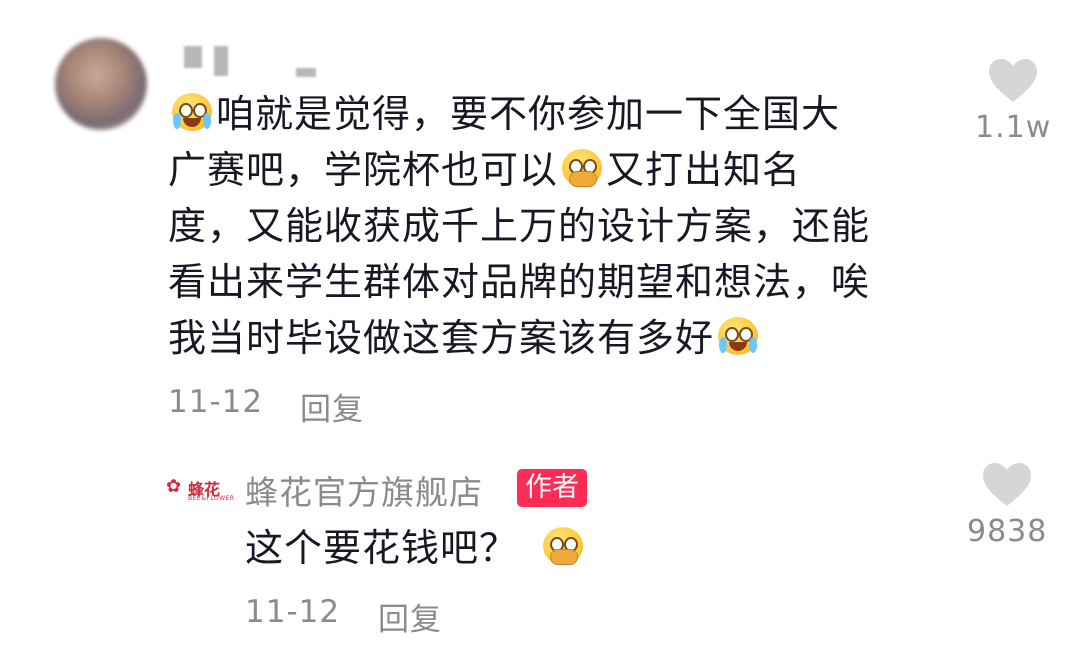 The image size is (1080, 653). I want to click on comment-line: 我当时毕设做这套方案该有多好, so click(558, 338).